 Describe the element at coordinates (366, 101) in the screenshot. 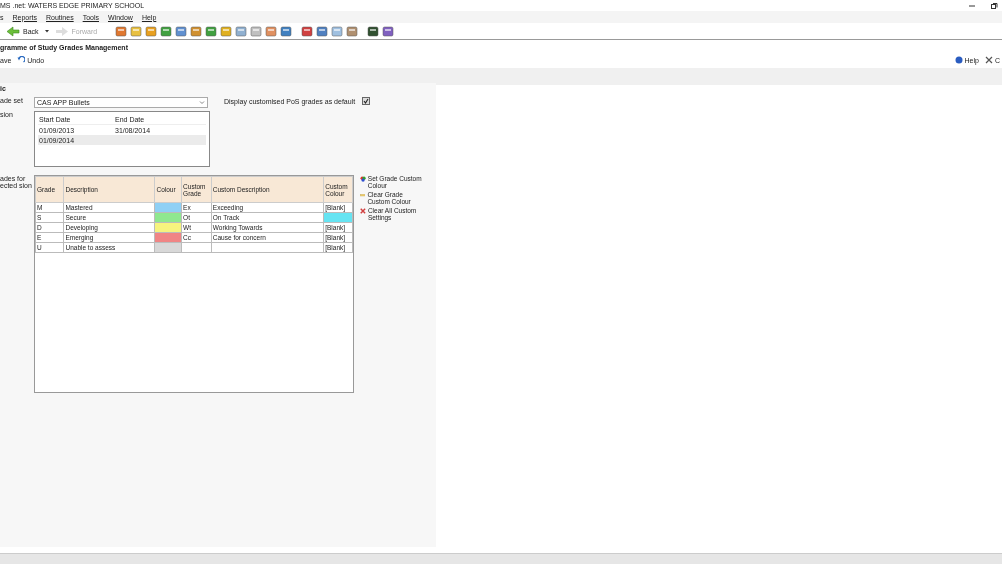

I see `checkbox` at that location.